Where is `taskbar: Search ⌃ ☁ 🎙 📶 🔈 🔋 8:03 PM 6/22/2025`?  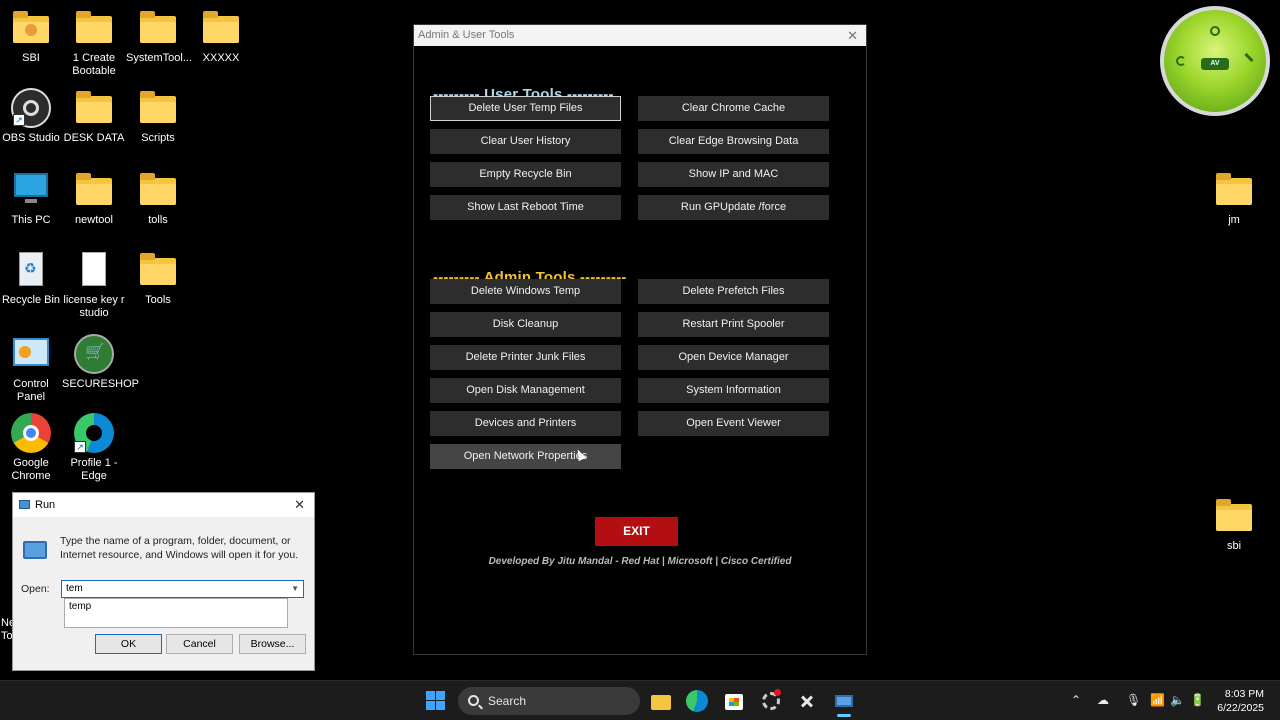 taskbar: Search ⌃ ☁ 🎙 📶 🔈 🔋 8:03 PM 6/22/2025 is located at coordinates (640, 700).